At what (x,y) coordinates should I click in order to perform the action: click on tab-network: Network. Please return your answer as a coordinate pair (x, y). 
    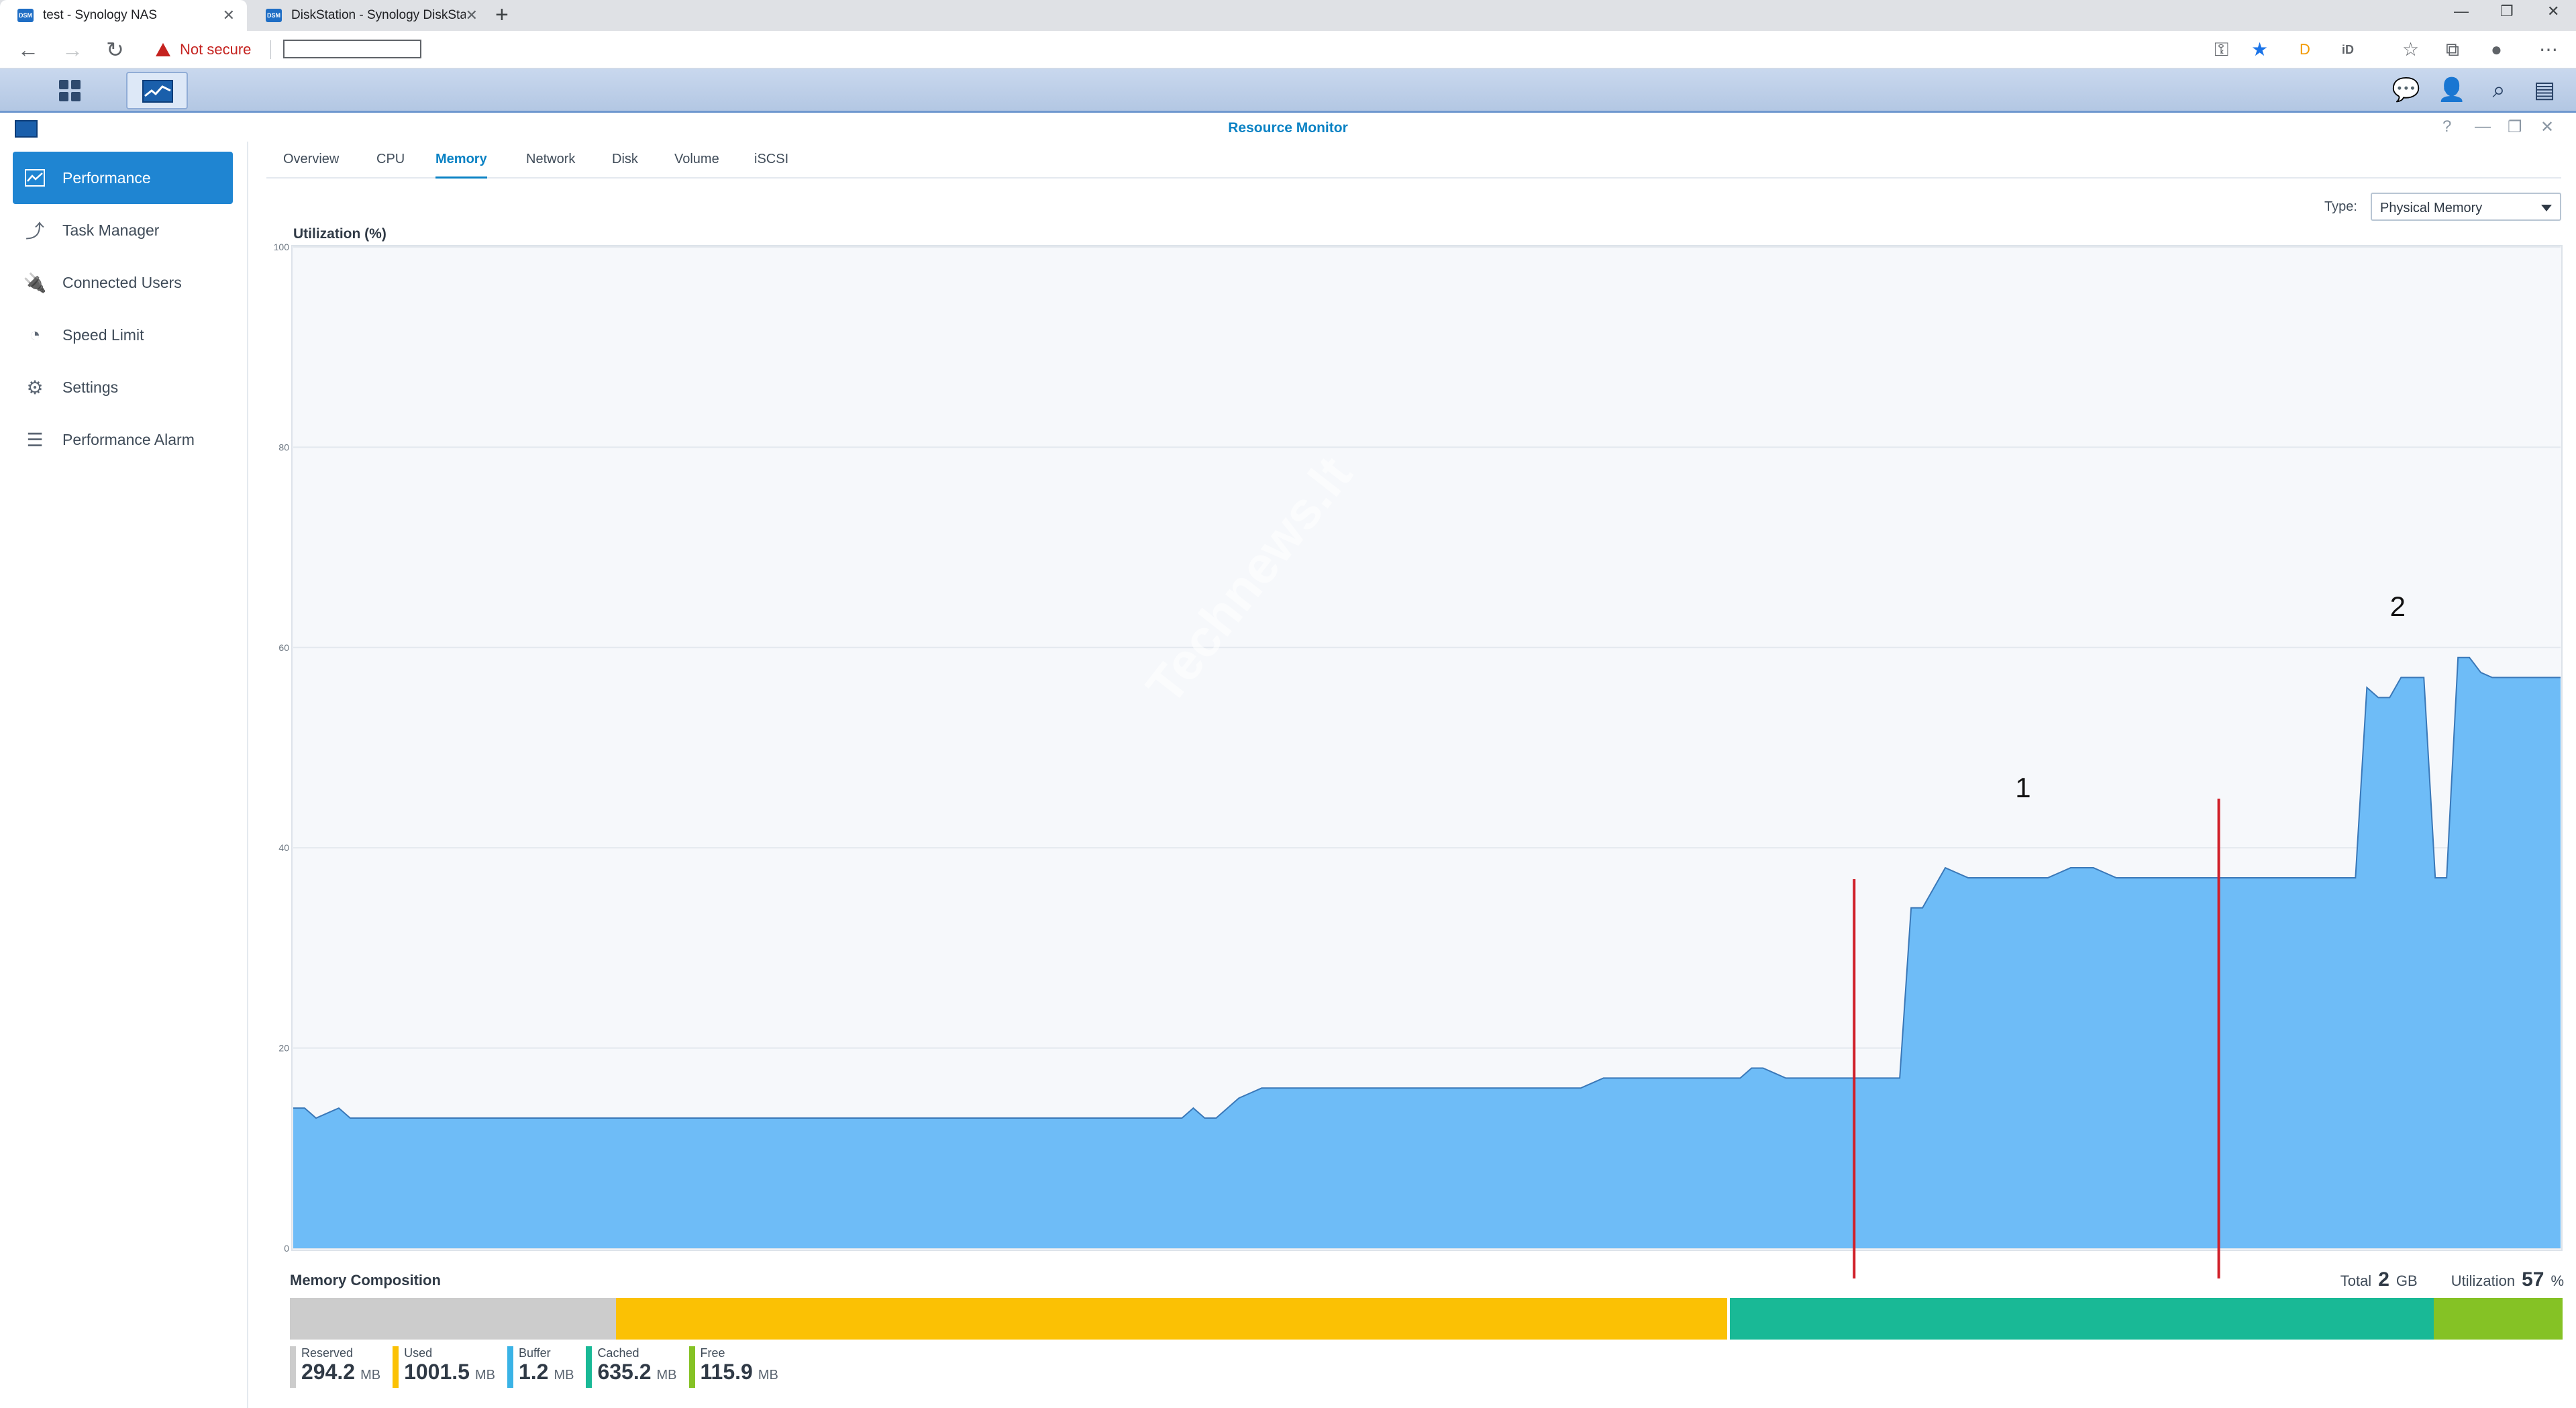
    Looking at the image, I should click on (550, 165).